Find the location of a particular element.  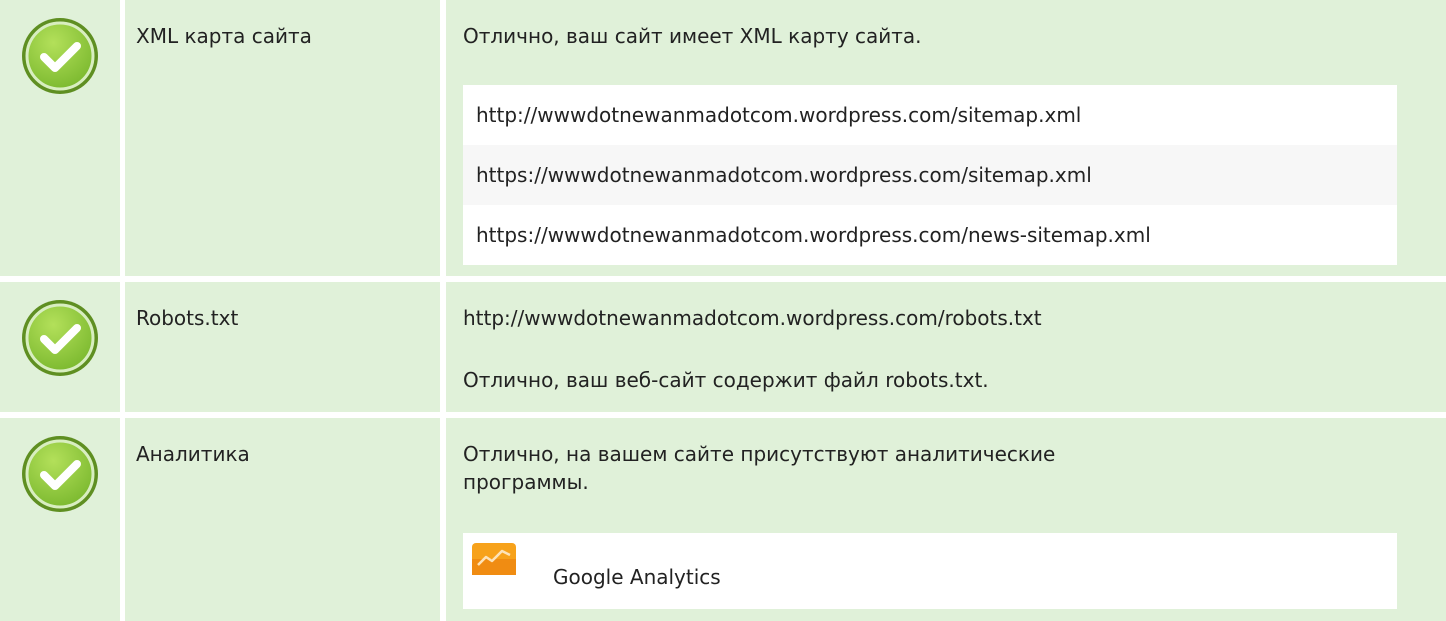

label-cell: XML карта сайта is located at coordinates (282, 138).